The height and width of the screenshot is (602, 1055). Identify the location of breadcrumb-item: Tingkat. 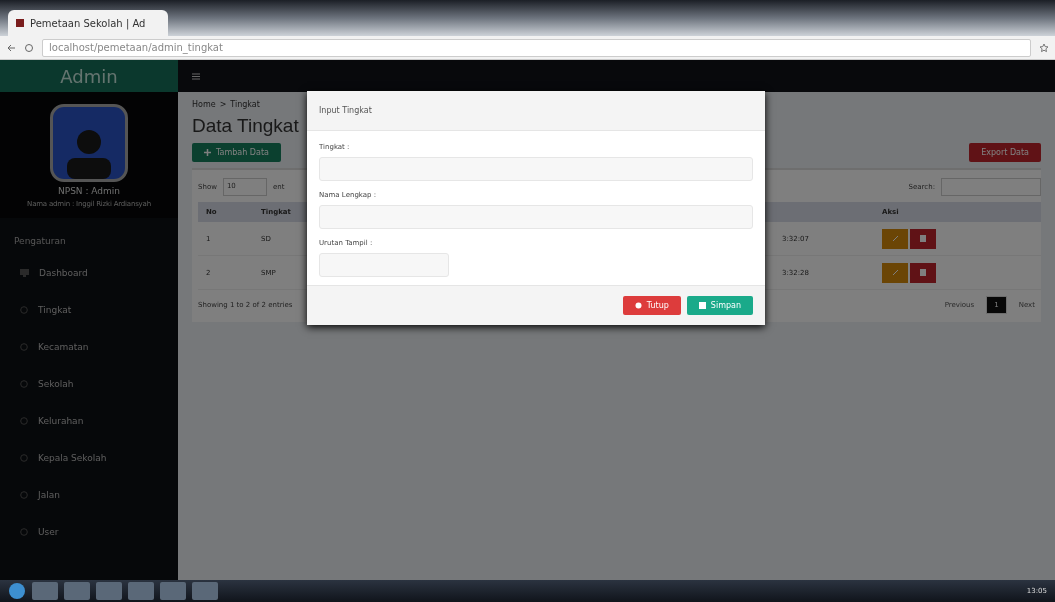
(245, 104).